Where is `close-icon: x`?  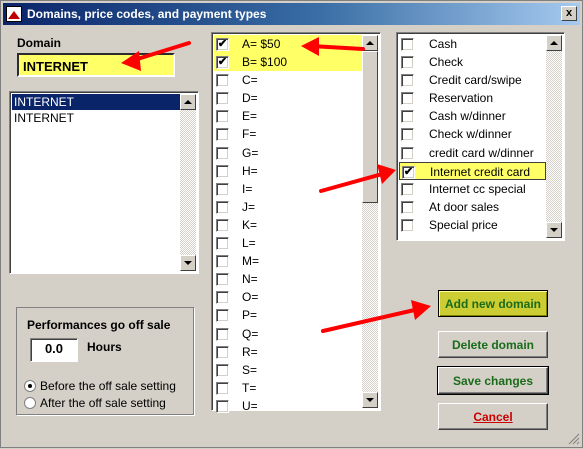 close-icon: x is located at coordinates (569, 13).